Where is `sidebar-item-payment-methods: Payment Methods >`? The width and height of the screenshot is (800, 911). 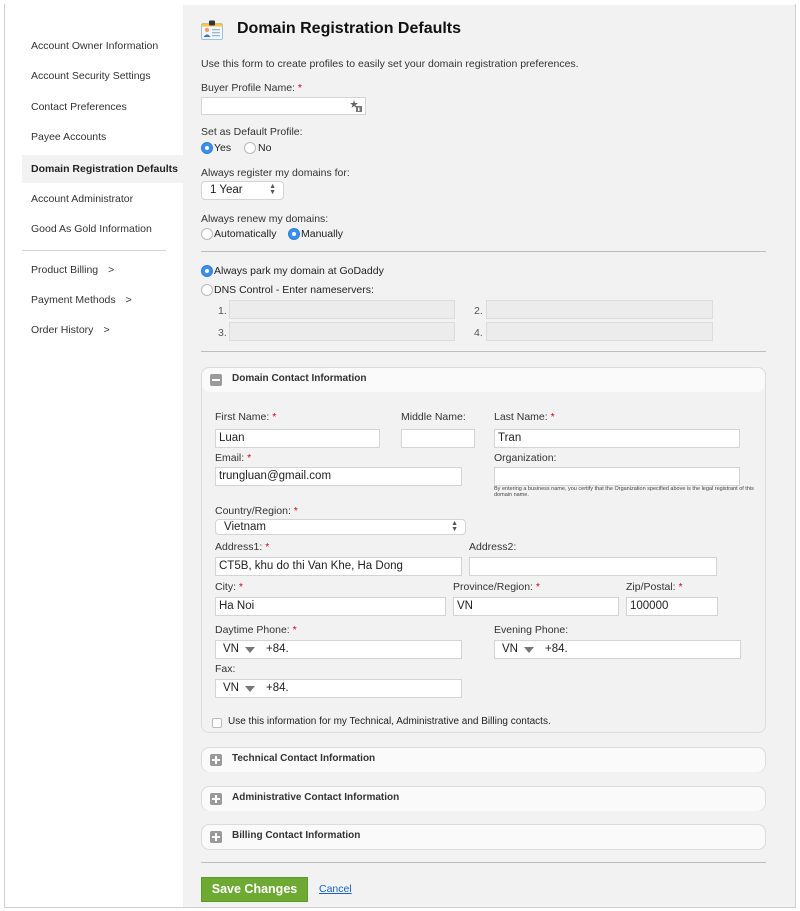
sidebar-item-payment-methods: Payment Methods > is located at coordinates (105, 300).